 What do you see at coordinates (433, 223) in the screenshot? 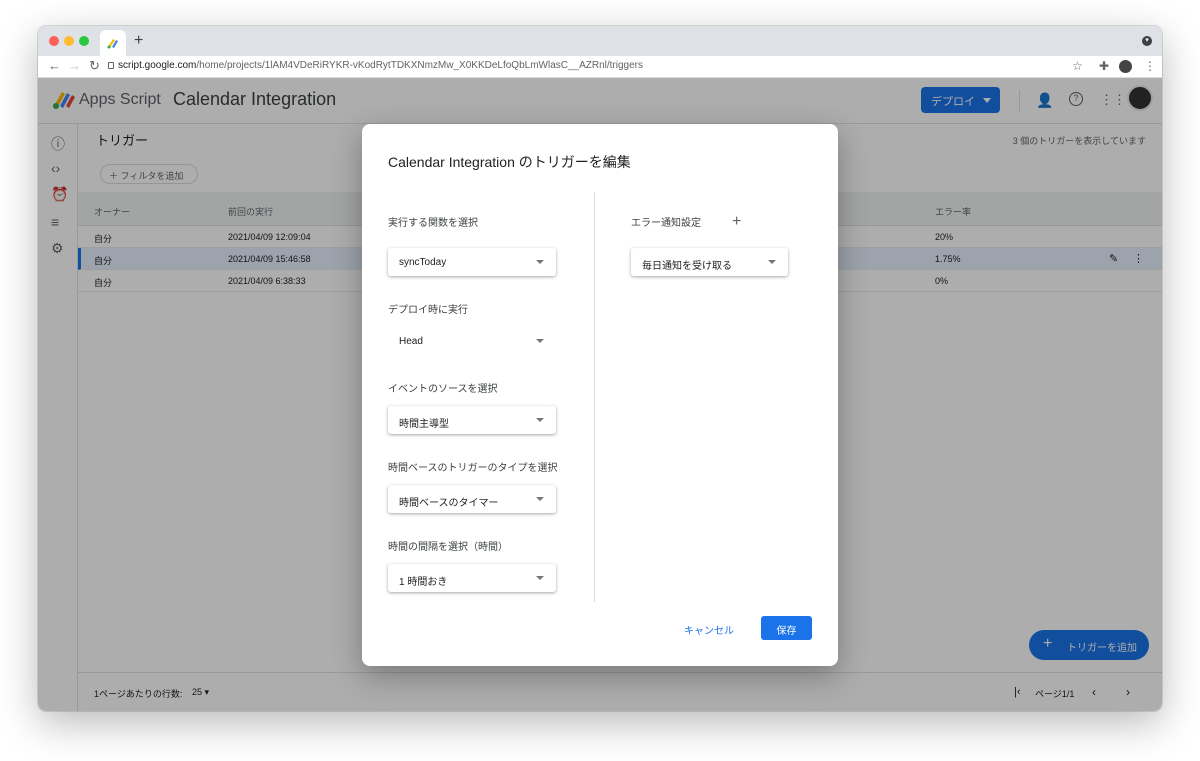
I see `function-select-label: 実行する関数を選択` at bounding box center [433, 223].